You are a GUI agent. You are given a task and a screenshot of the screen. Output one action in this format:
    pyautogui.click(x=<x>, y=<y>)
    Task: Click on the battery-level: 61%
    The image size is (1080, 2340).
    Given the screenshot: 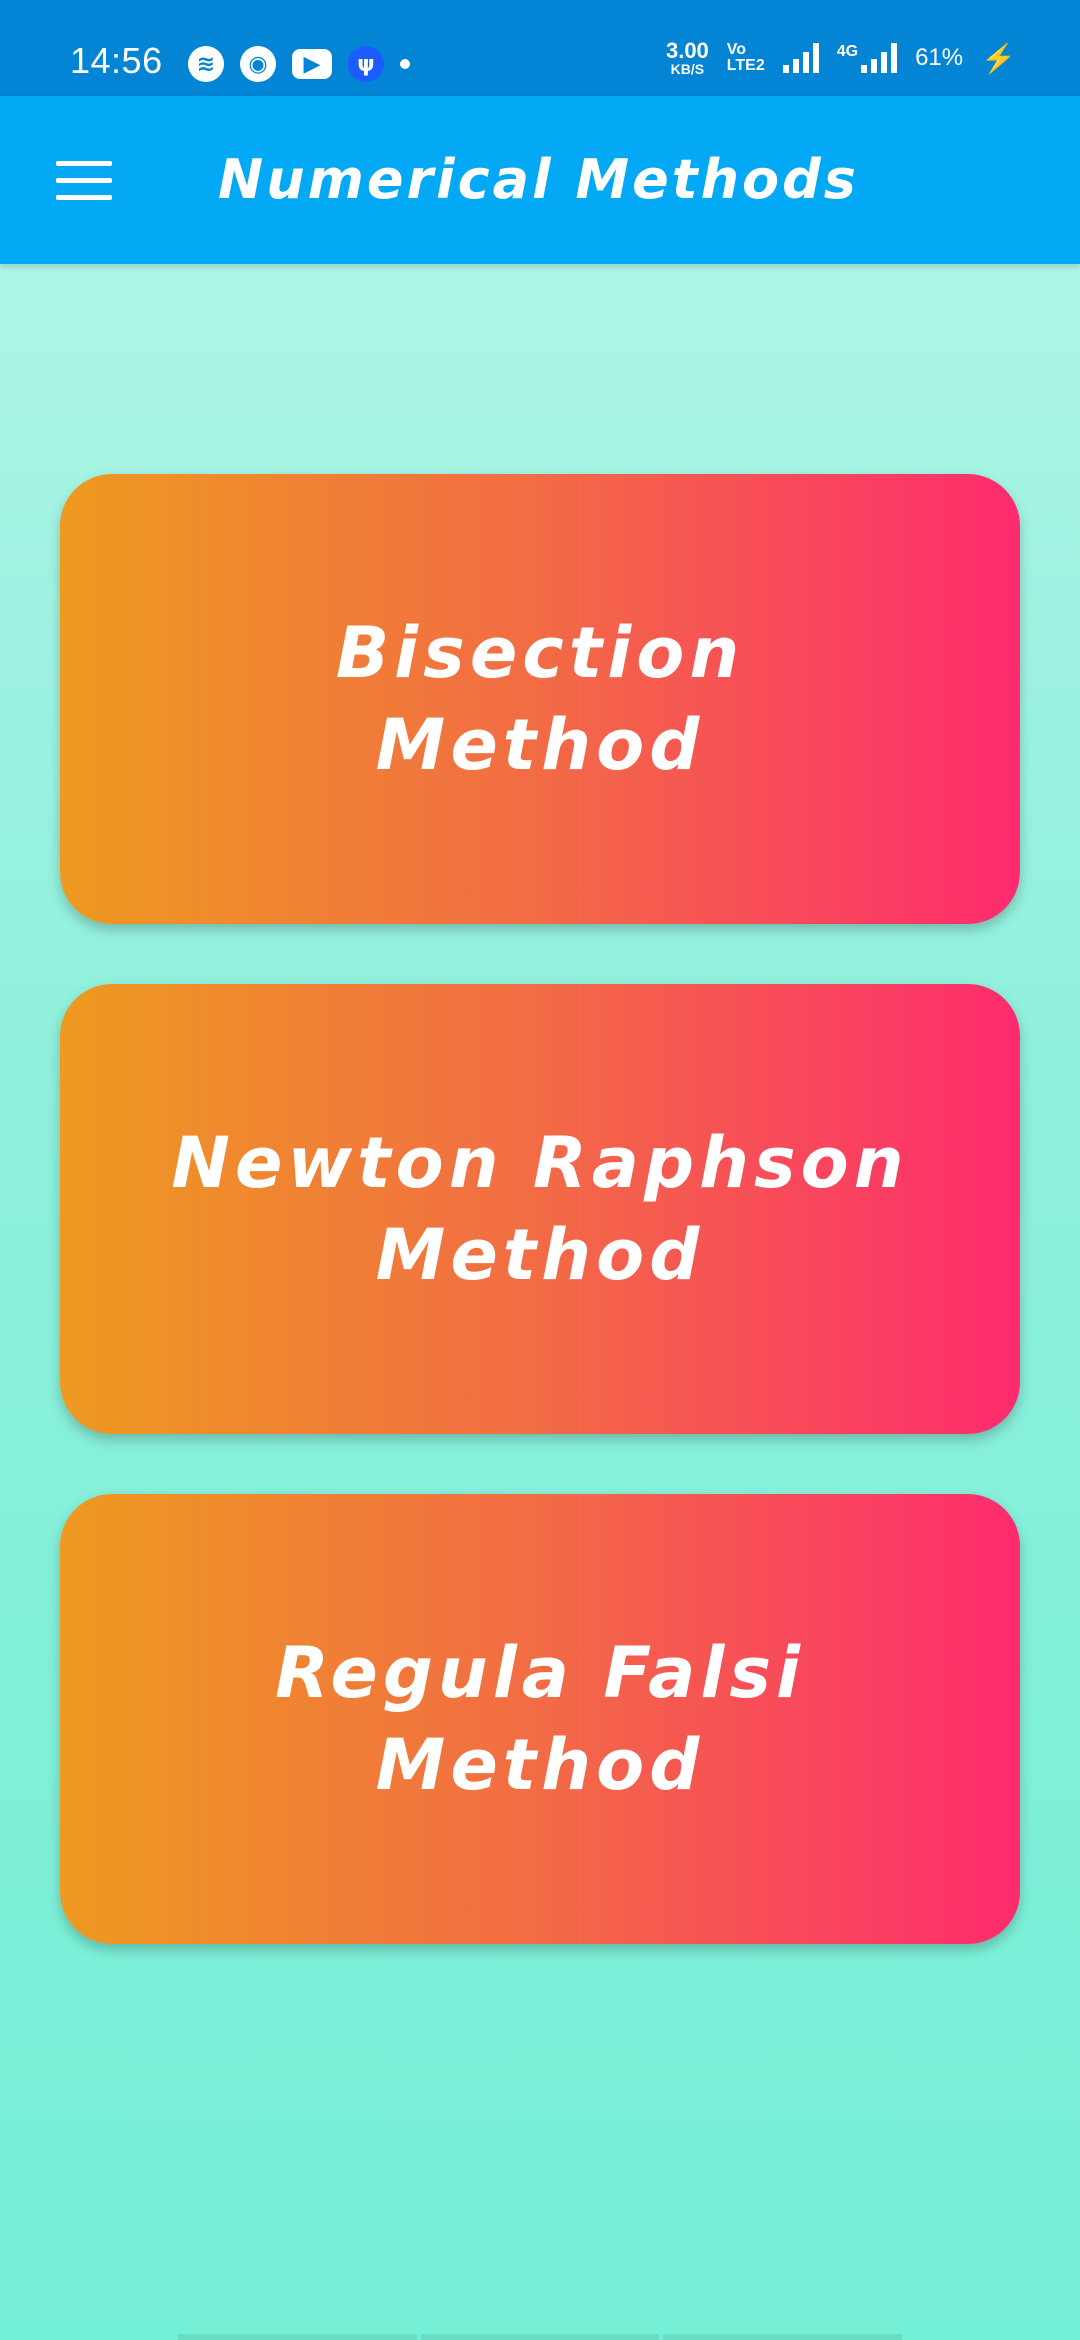 What is the action you would take?
    pyautogui.click(x=939, y=57)
    